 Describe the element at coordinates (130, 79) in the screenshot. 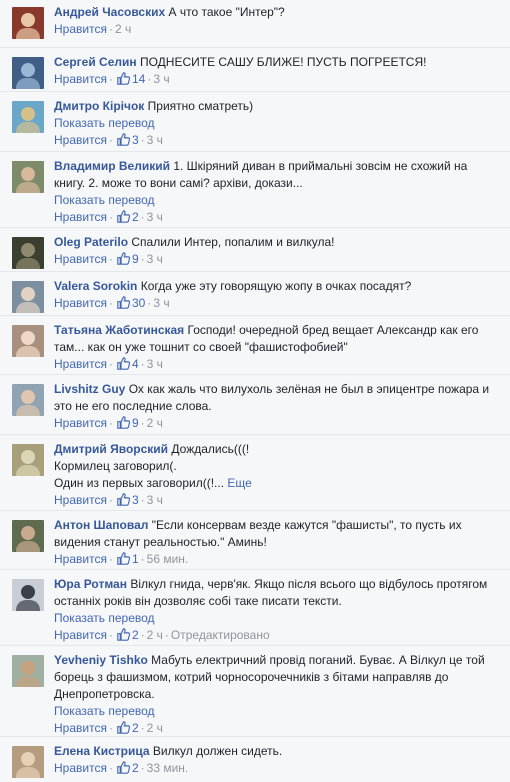

I see `like-count: 14` at that location.